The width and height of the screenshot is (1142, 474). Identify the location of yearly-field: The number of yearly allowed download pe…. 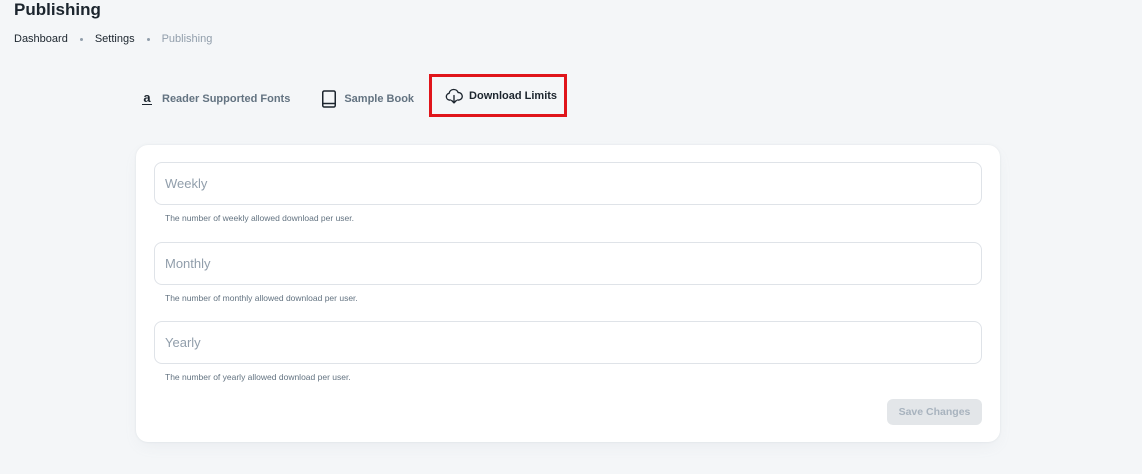
(568, 352).